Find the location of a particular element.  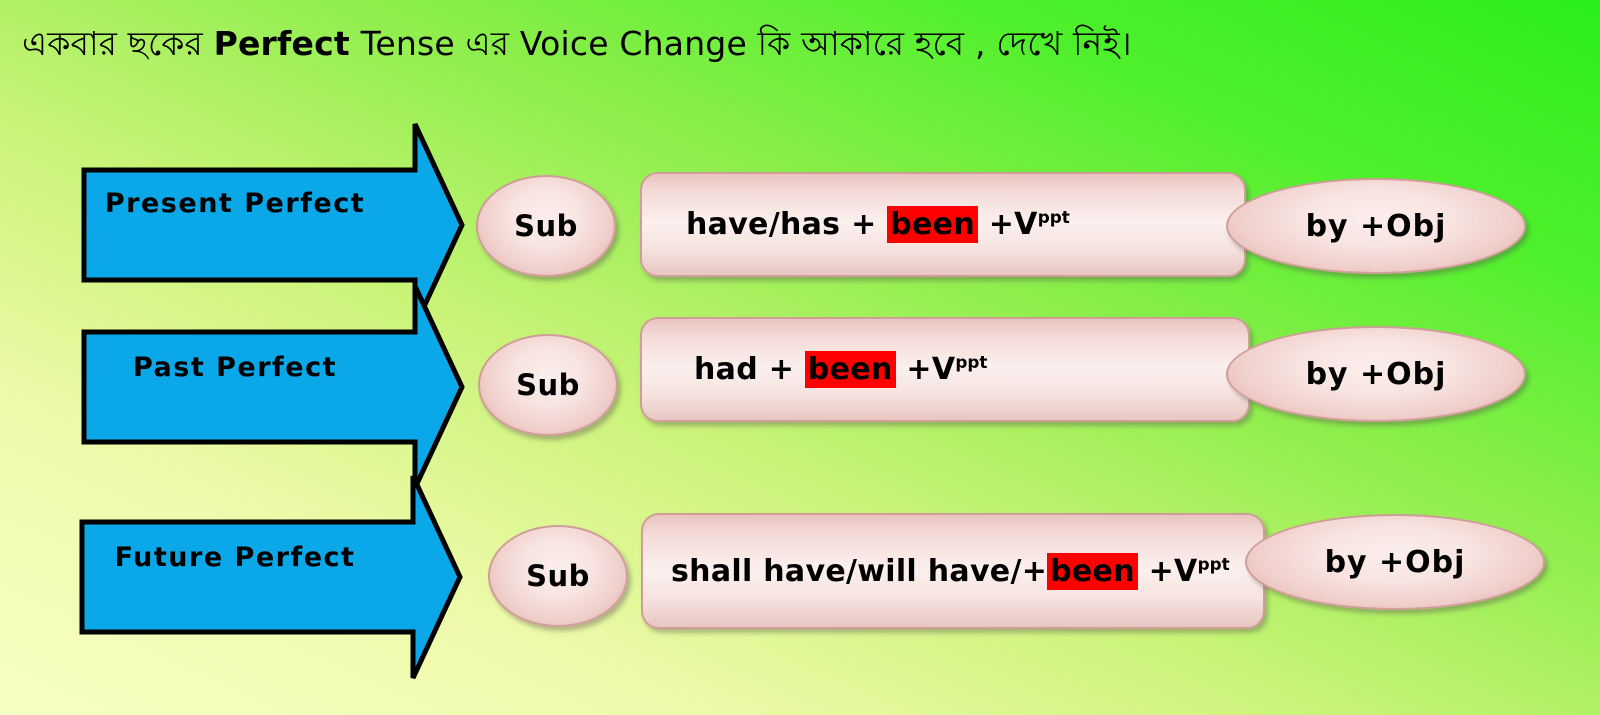

subject-ellipse-row-3: Sub is located at coordinates (558, 576).